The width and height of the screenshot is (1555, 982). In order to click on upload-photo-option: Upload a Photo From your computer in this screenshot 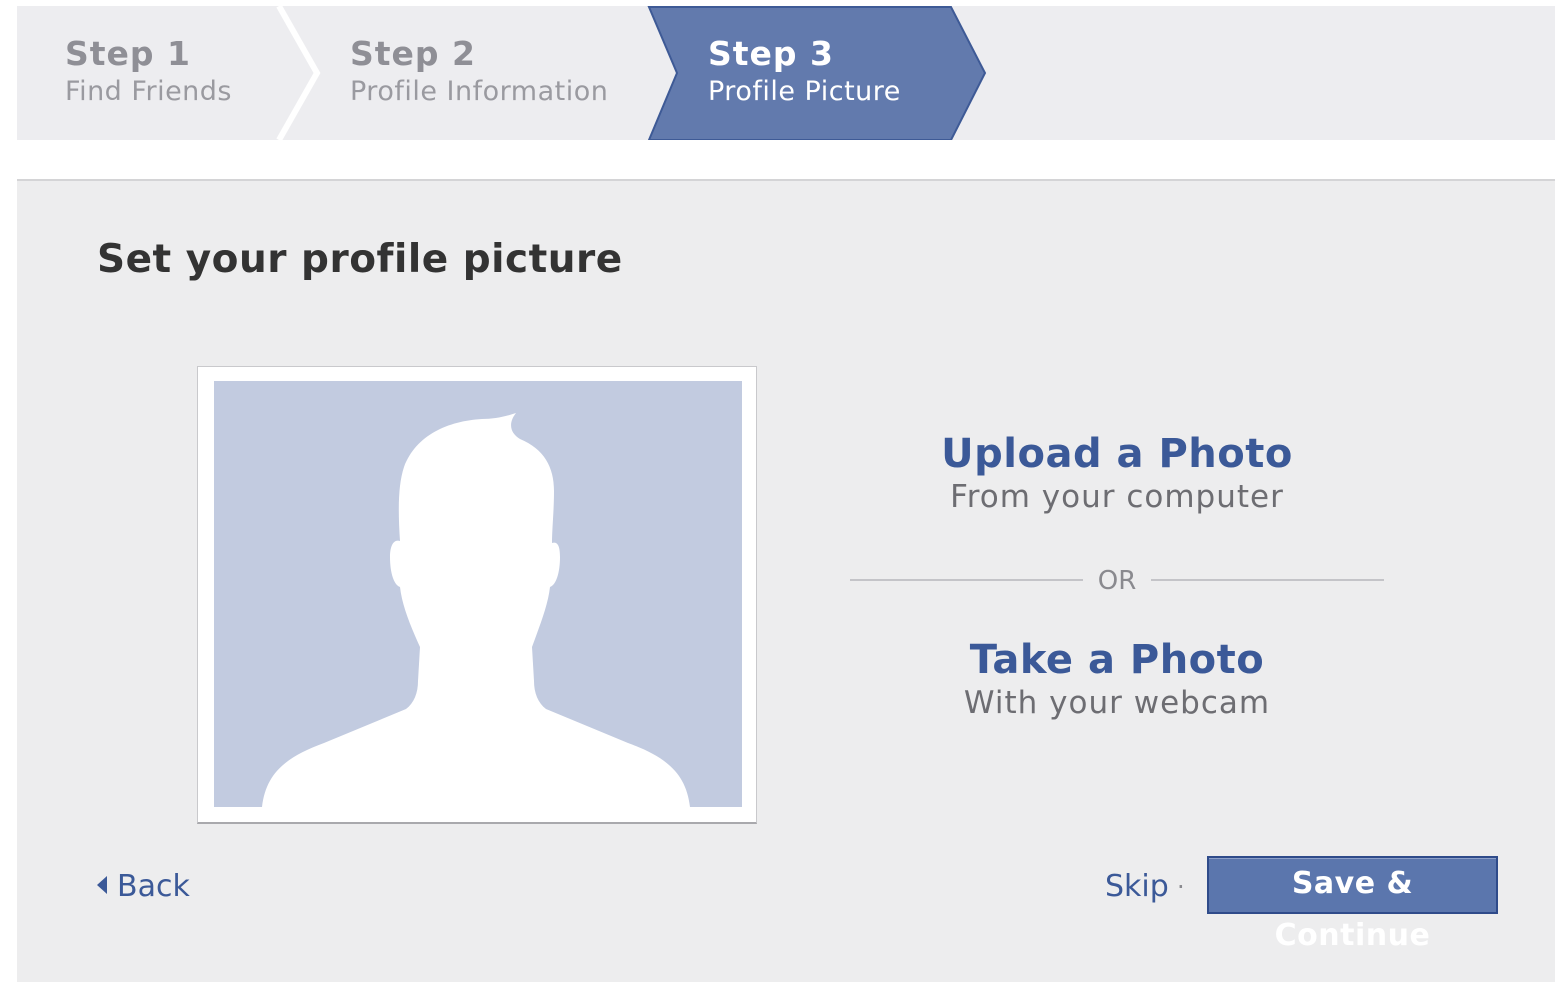, I will do `click(1117, 474)`.